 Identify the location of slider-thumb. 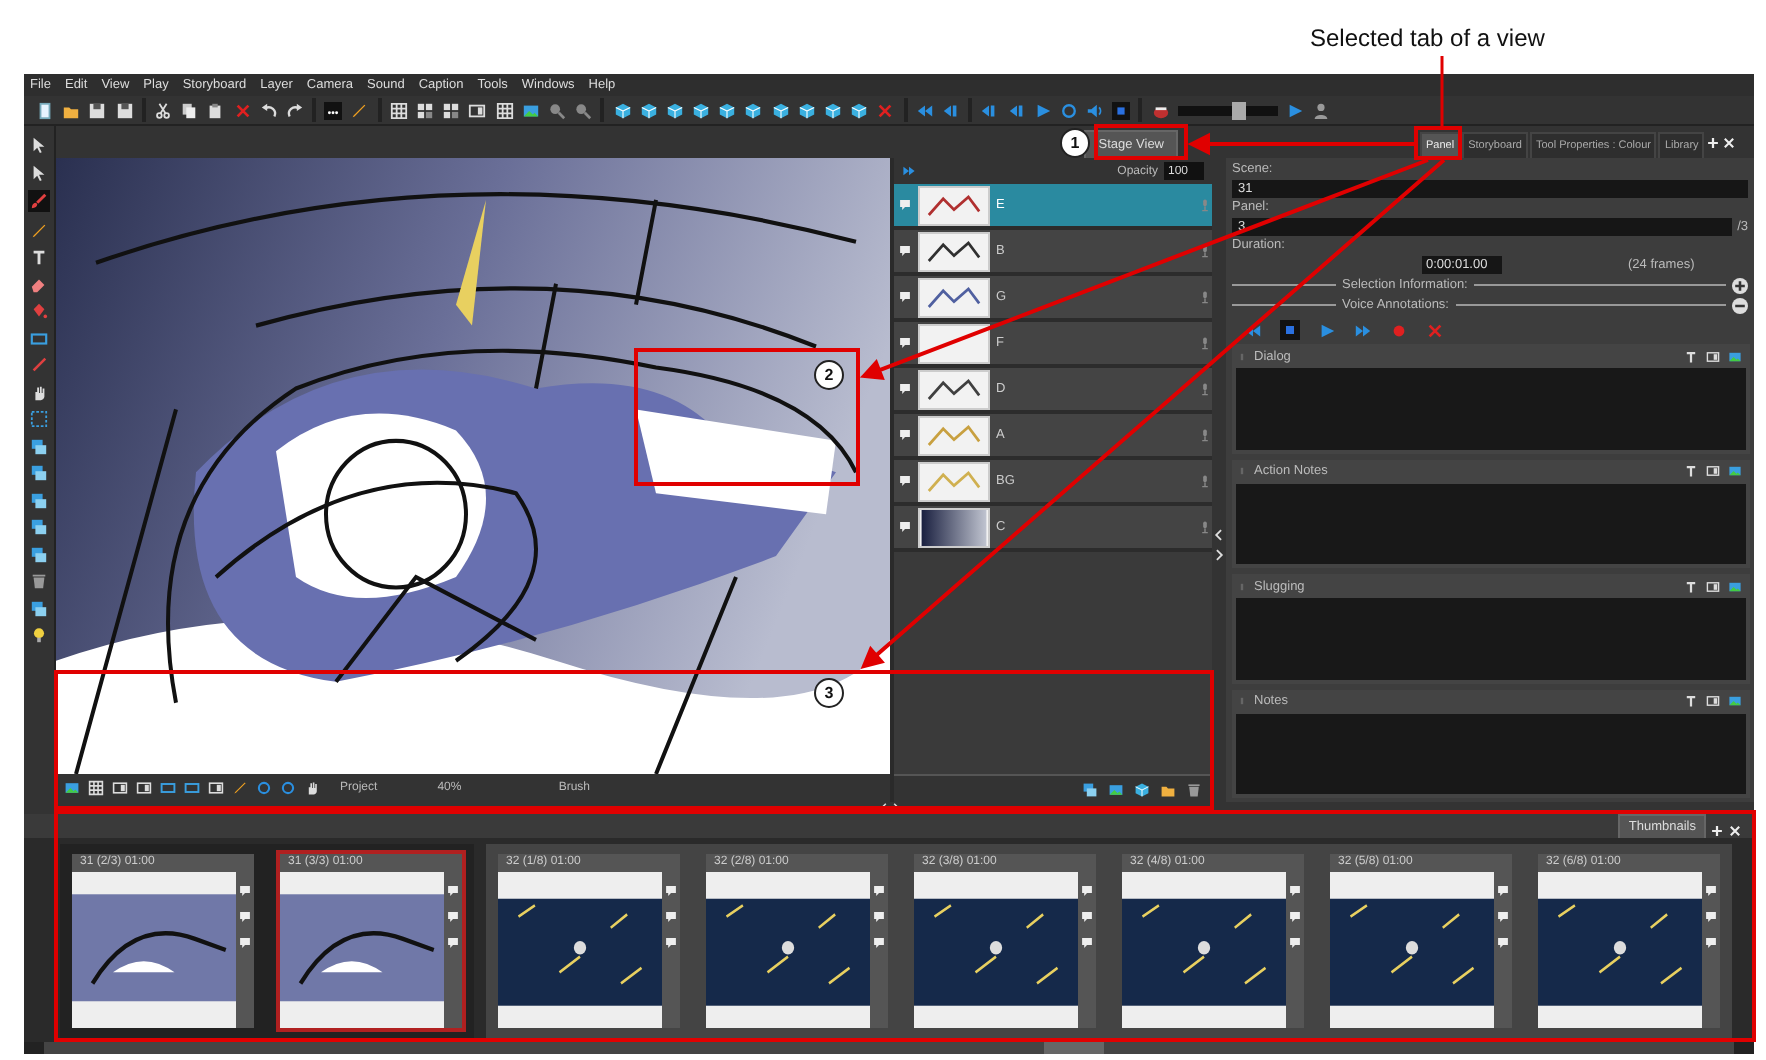
(1238, 110).